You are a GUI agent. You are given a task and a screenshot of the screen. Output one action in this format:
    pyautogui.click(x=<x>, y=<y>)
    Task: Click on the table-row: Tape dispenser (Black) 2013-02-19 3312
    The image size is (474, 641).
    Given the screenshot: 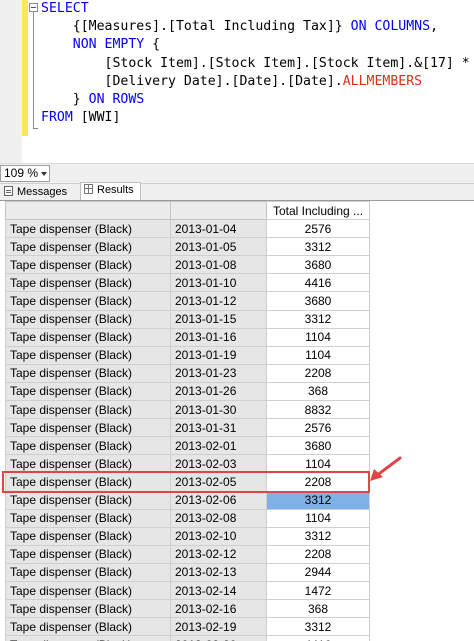 What is the action you would take?
    pyautogui.click(x=187, y=627)
    